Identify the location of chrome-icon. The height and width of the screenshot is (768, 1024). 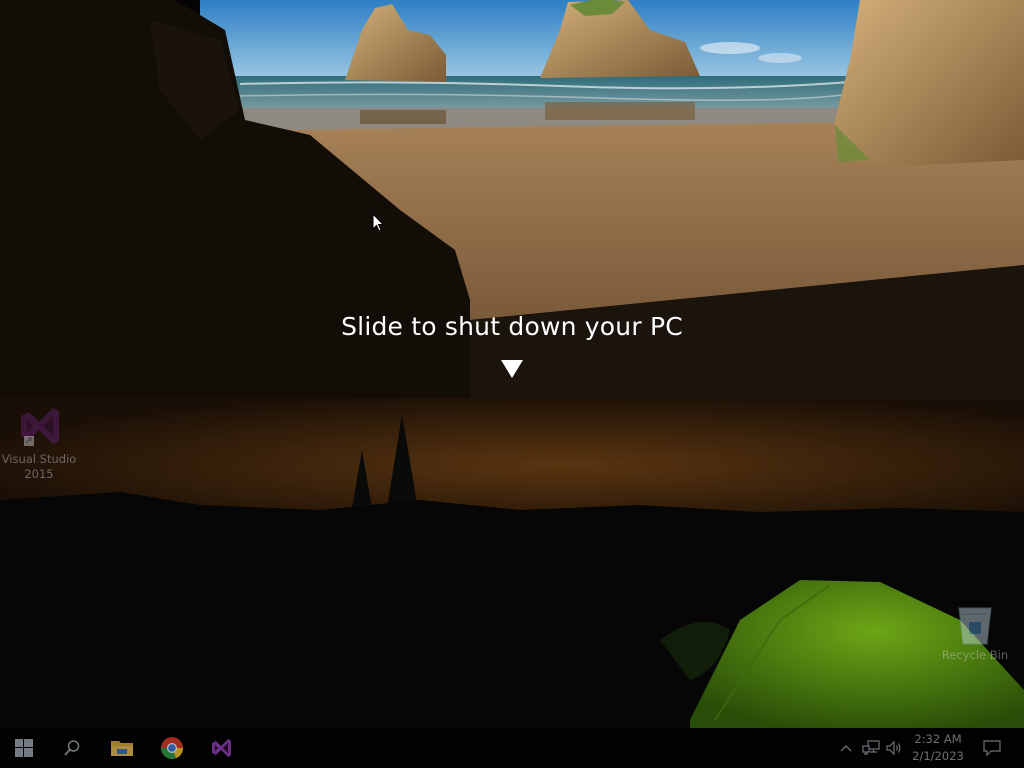
(172, 748).